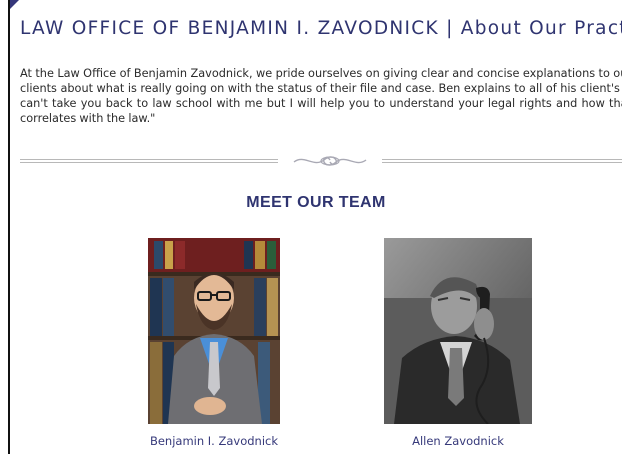  I want to click on team-member-allen: Allen Zavodnick, so click(458, 343).